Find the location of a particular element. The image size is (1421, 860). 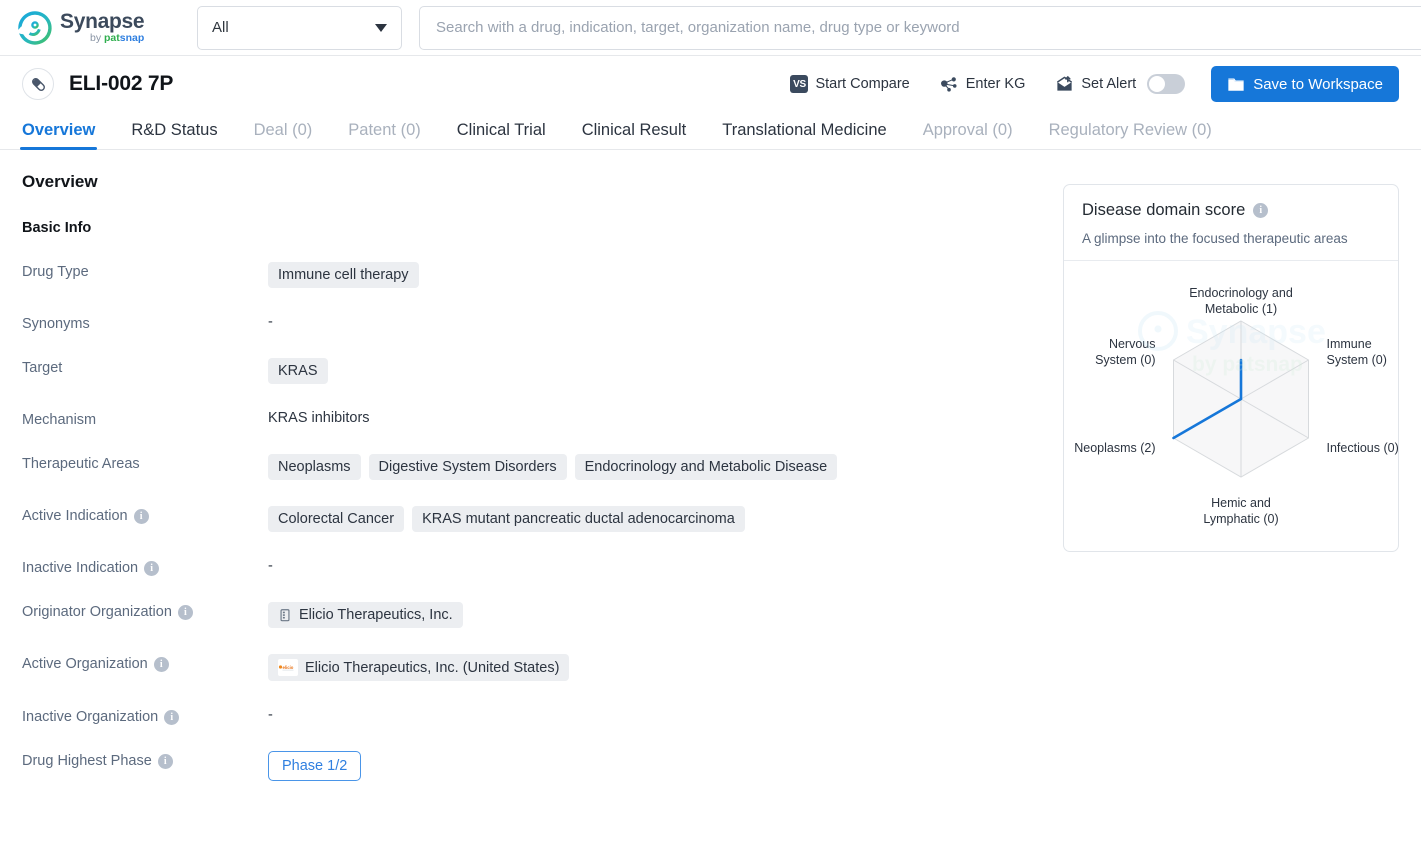

value-synonyms: - is located at coordinates (270, 321).